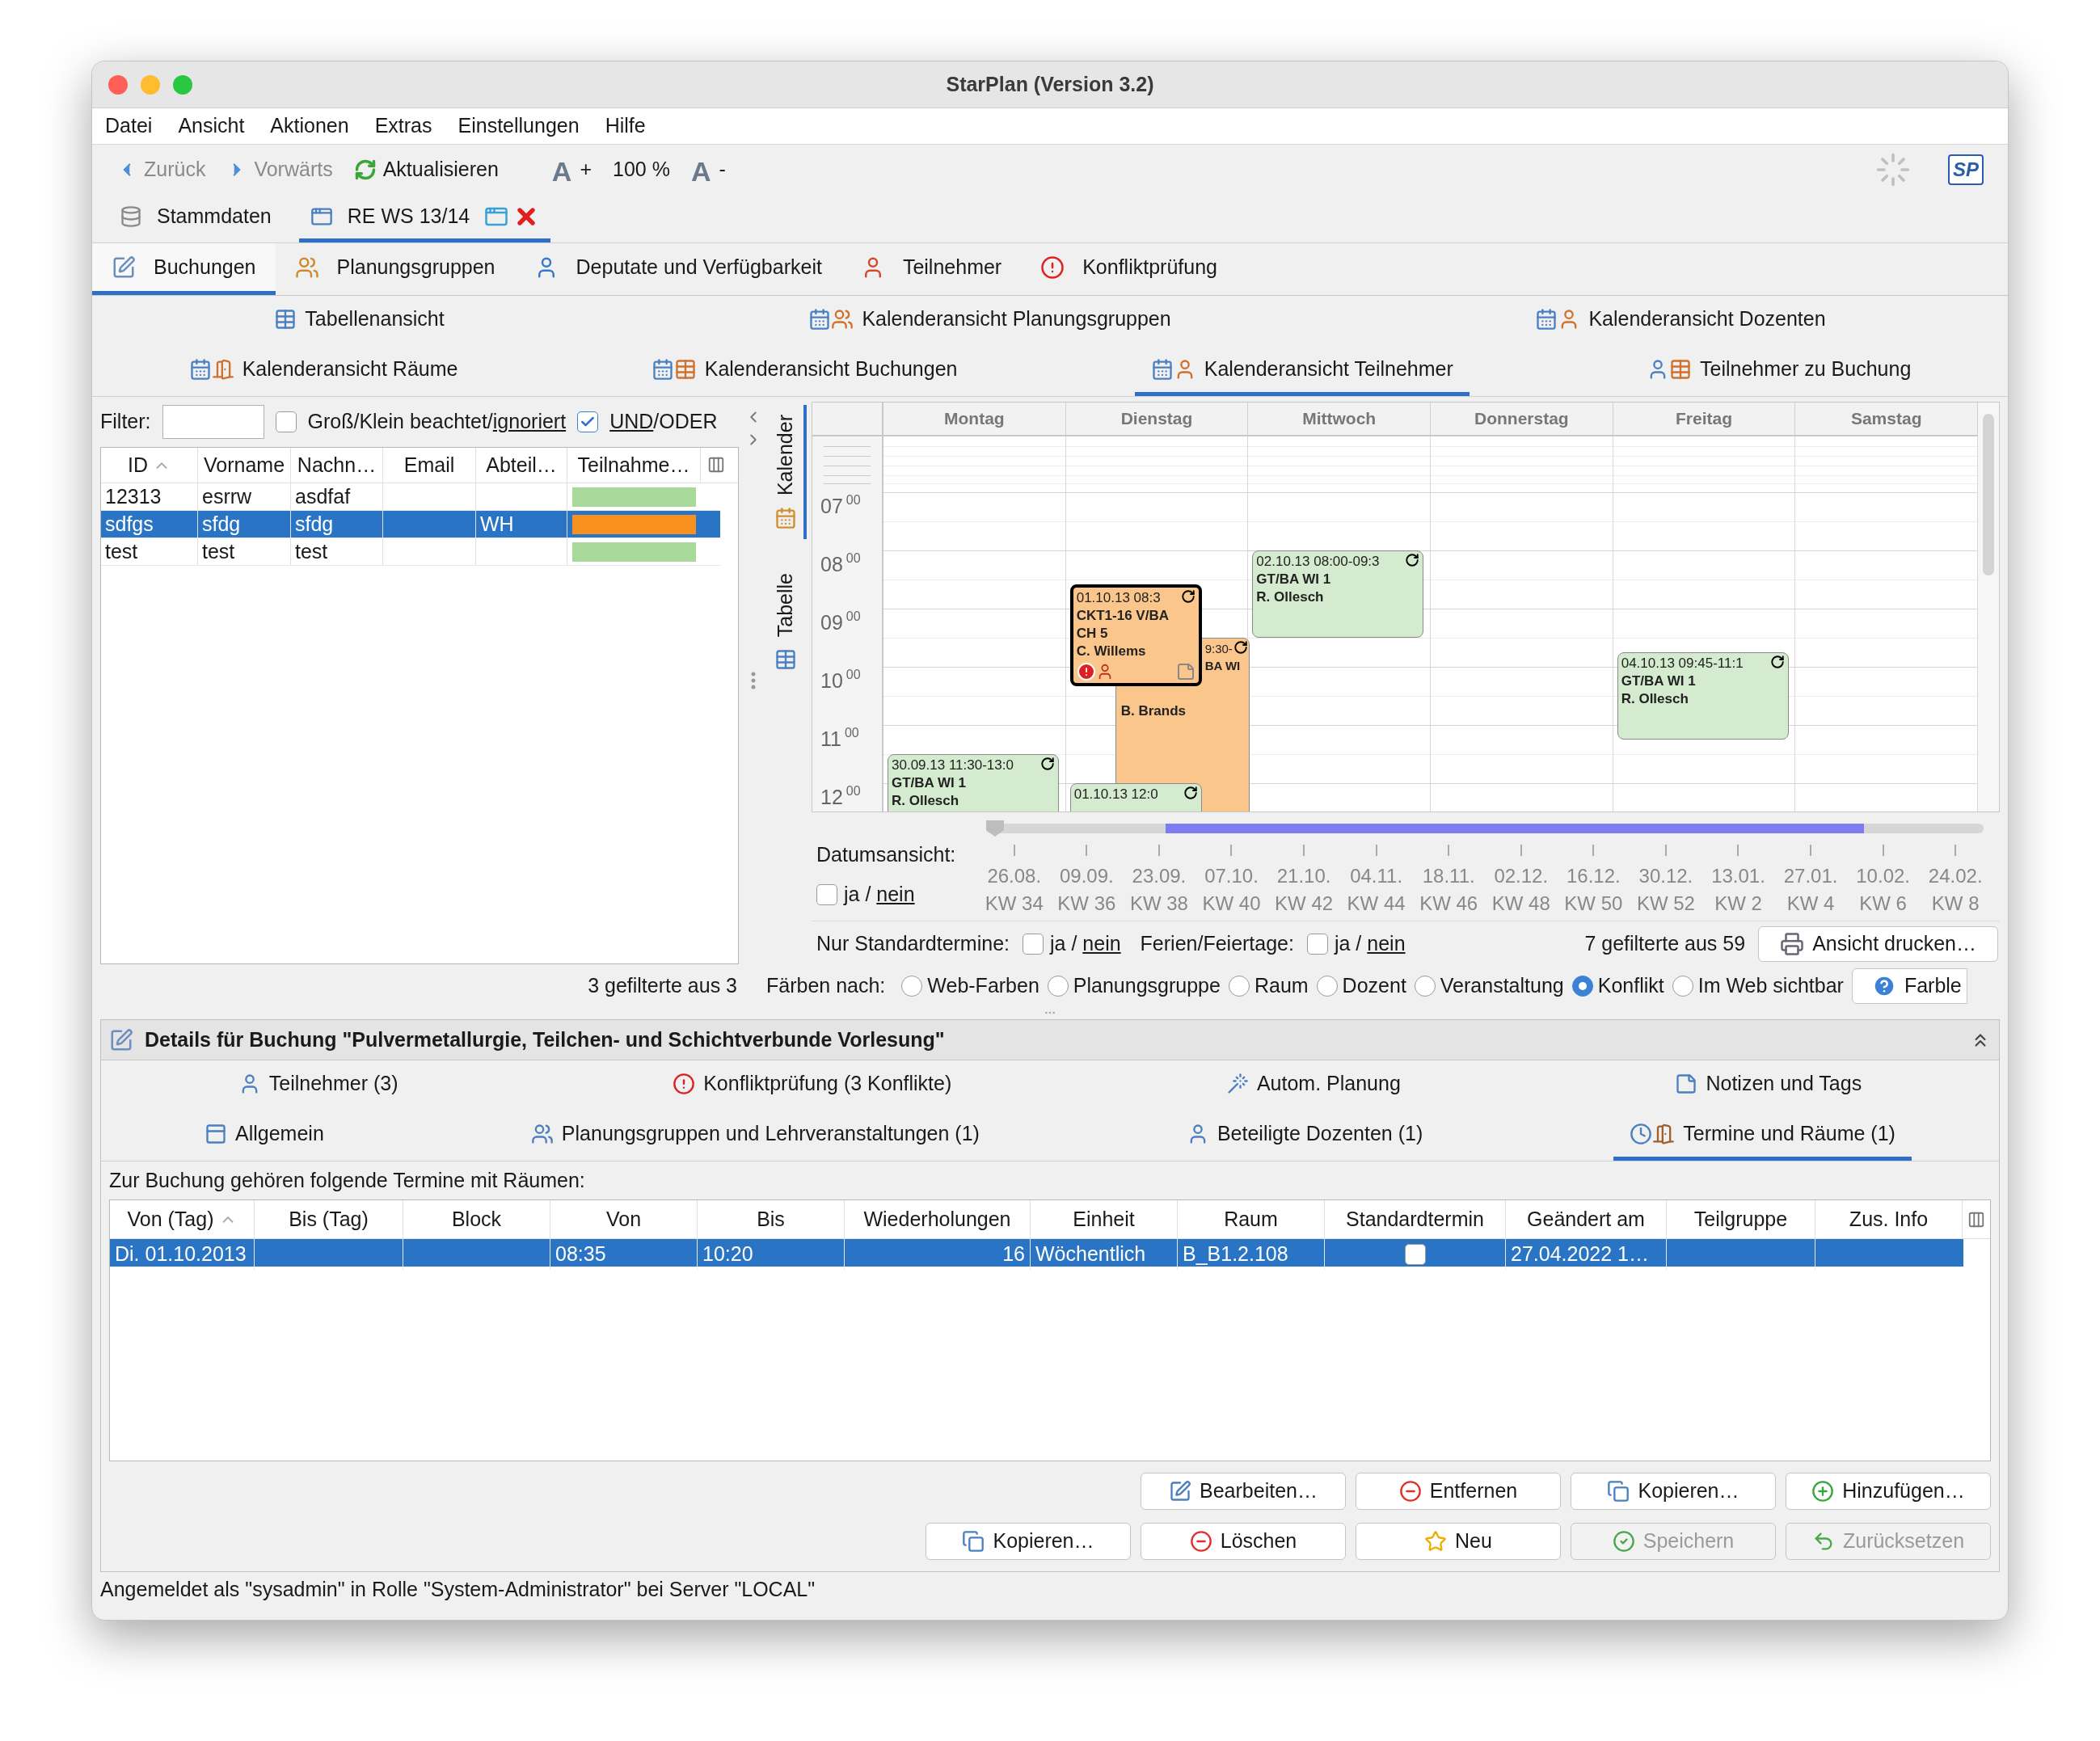 The height and width of the screenshot is (1741, 2100). I want to click on action-button: Entfernen, so click(1458, 1491).